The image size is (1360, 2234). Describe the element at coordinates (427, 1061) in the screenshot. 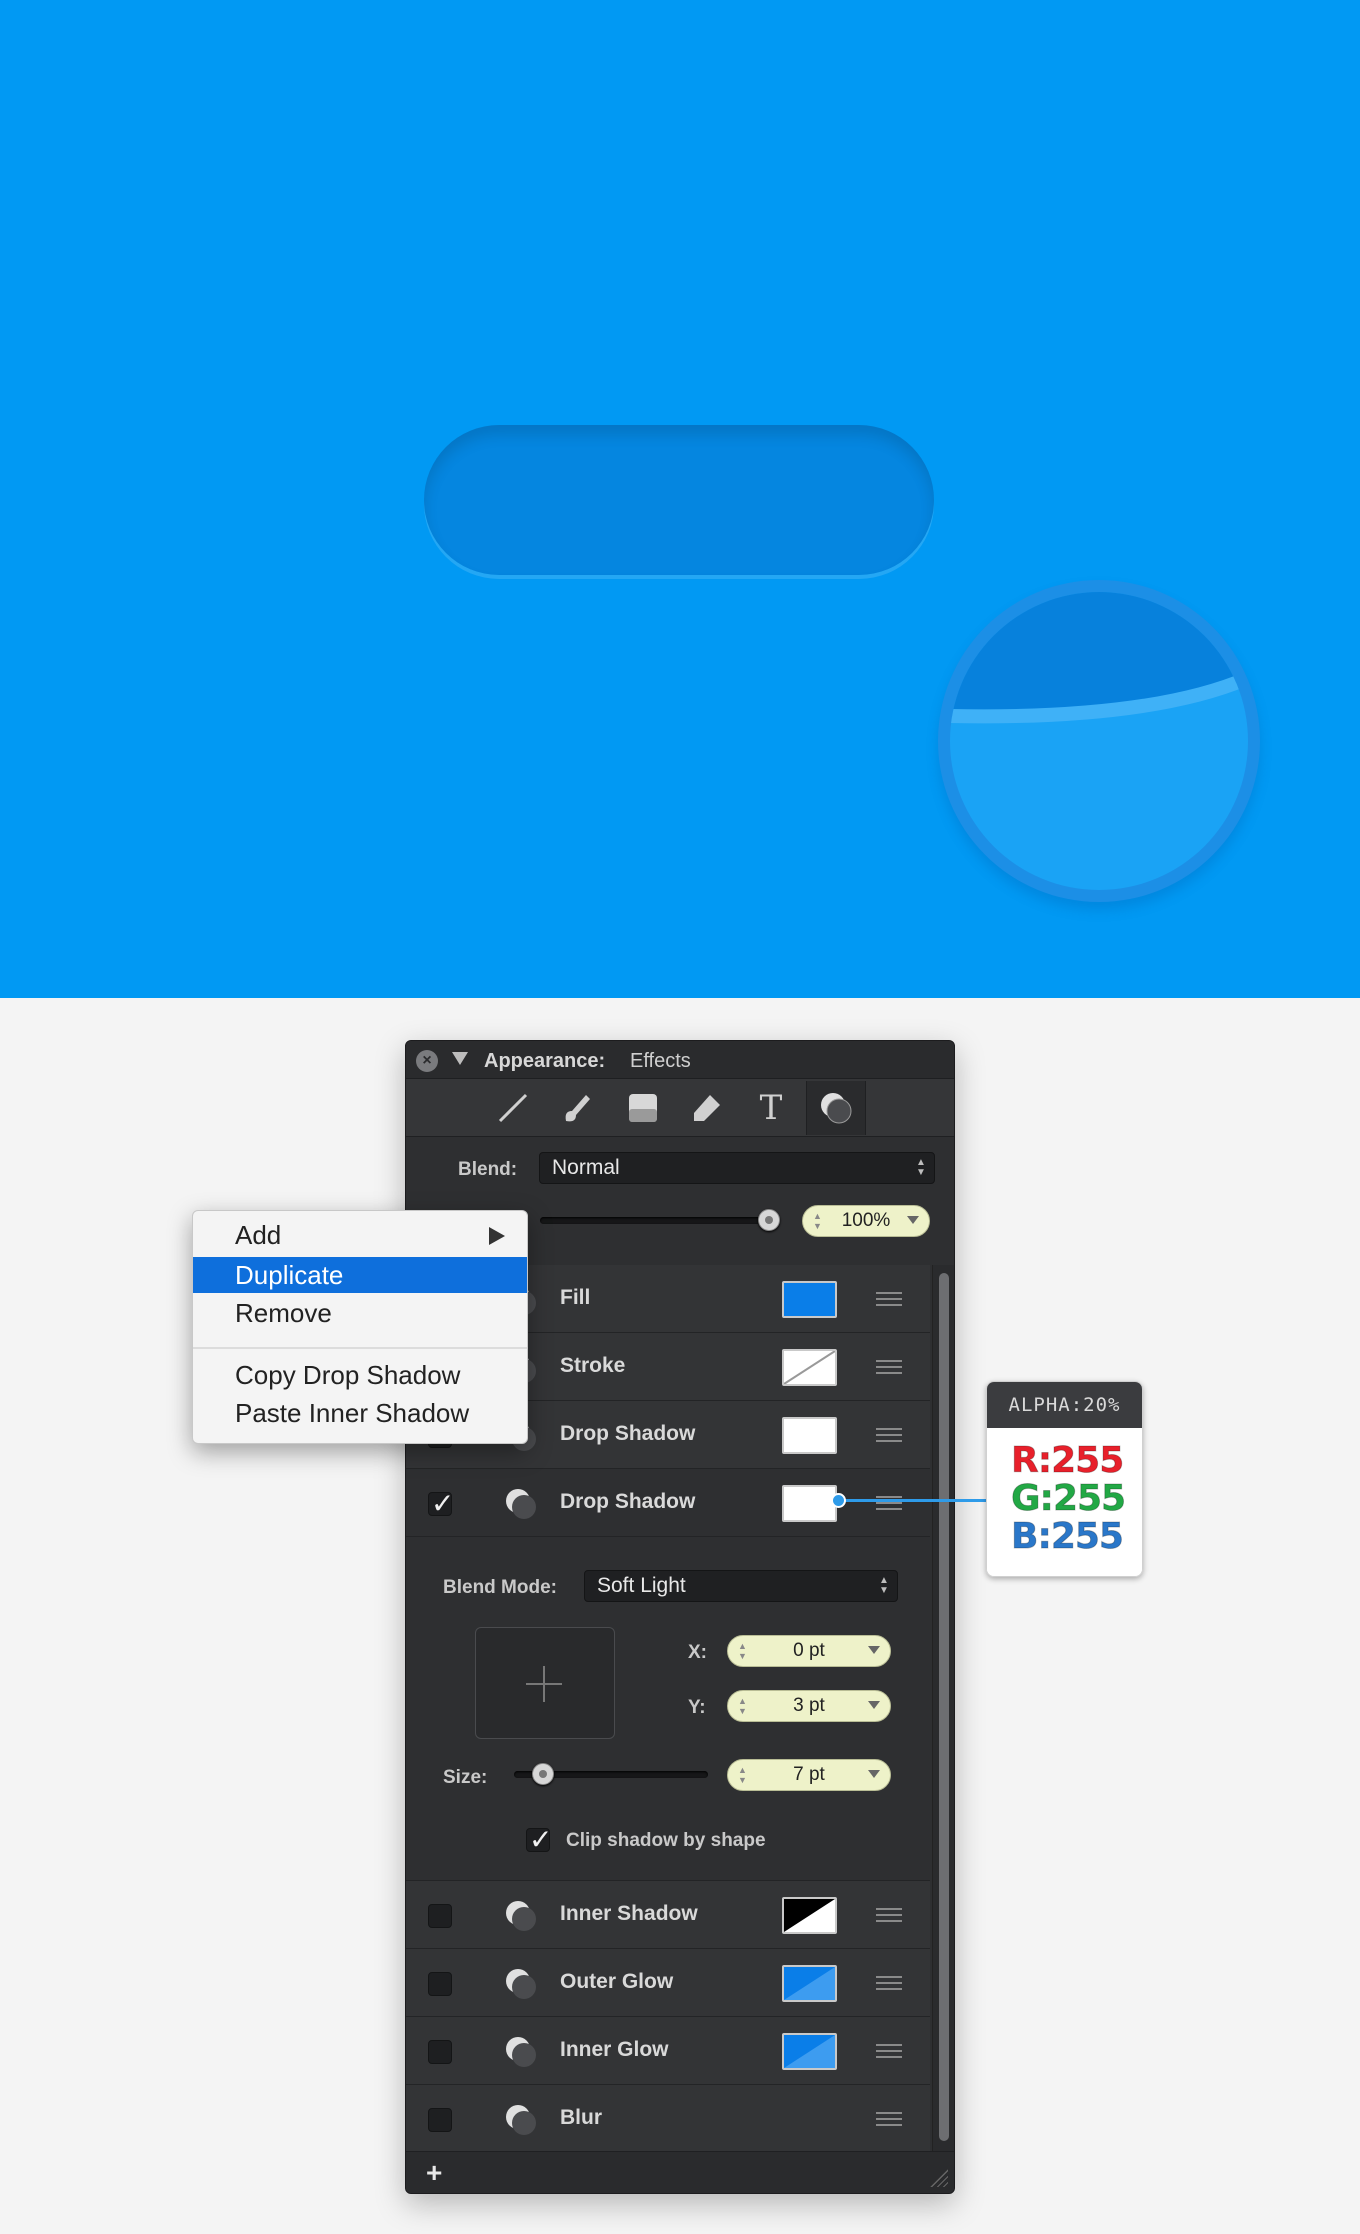

I see `close-icon: ×` at that location.